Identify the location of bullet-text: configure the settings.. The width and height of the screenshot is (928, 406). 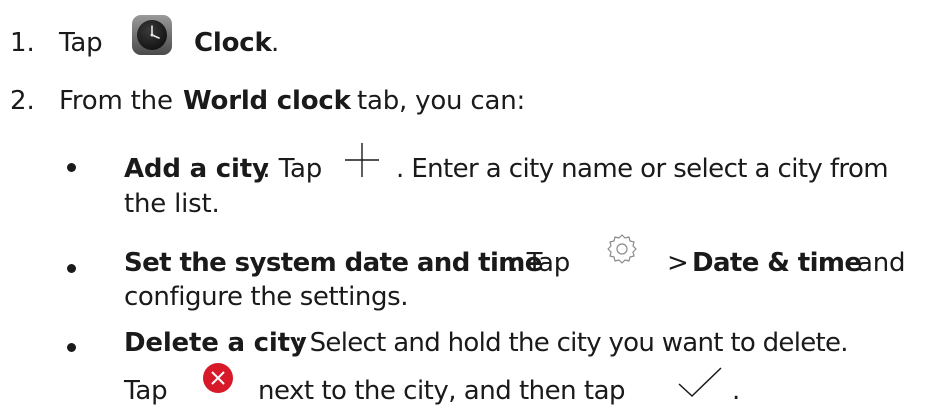
(266, 297).